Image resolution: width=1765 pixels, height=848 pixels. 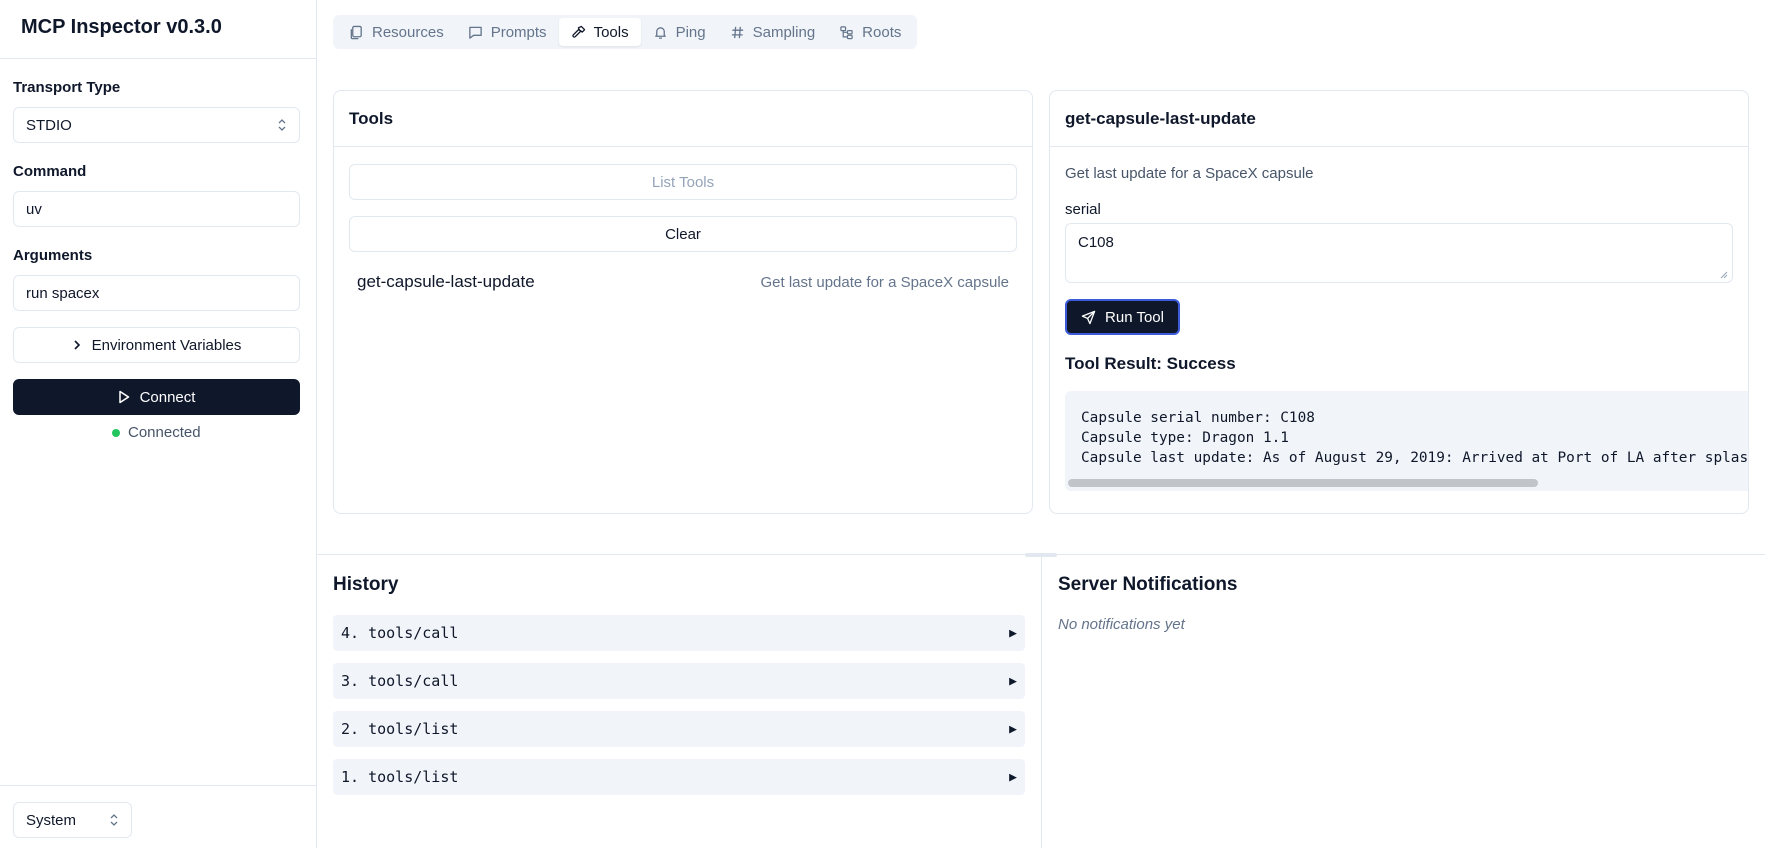 I want to click on tab-ping: Ping, so click(x=679, y=32).